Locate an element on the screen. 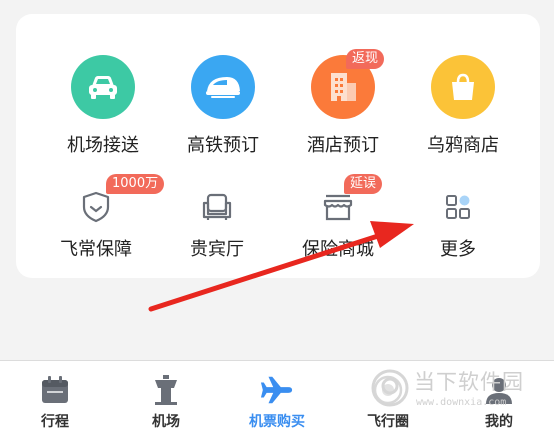 This screenshot has height=434, width=554. car-icon is located at coordinates (103, 87).